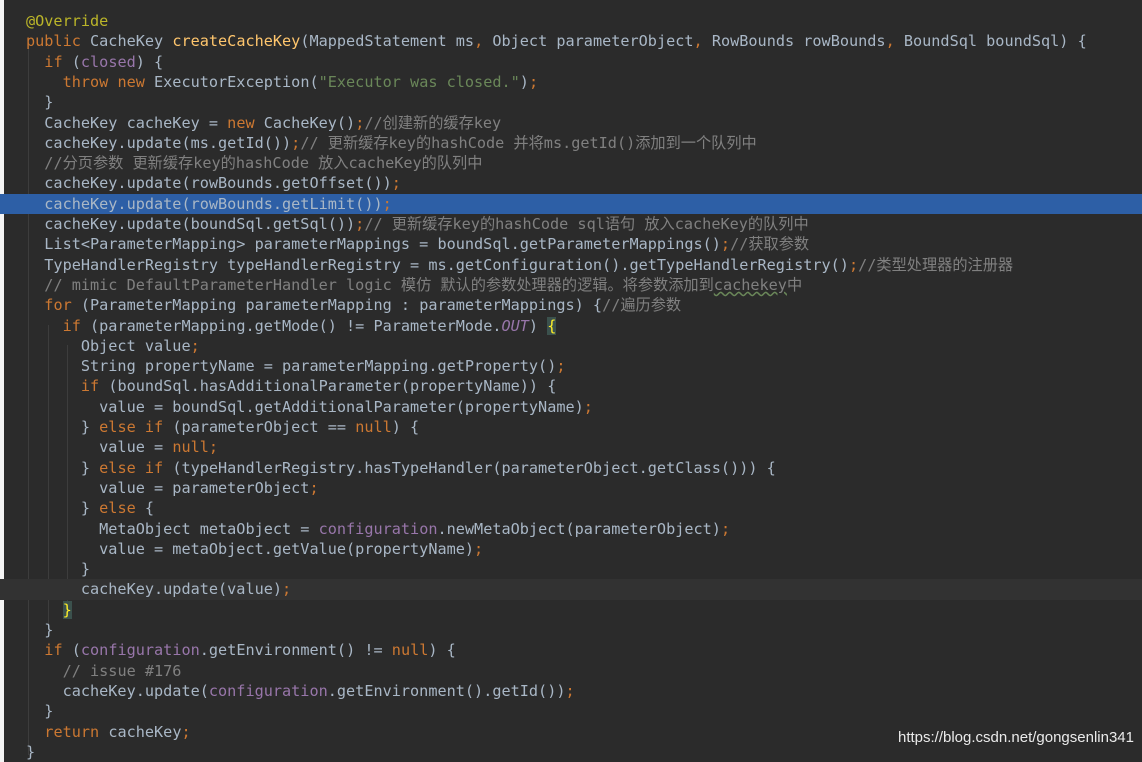 This screenshot has width=1142, height=762. I want to click on code-token: //类型处理器的注册器, so click(936, 264).